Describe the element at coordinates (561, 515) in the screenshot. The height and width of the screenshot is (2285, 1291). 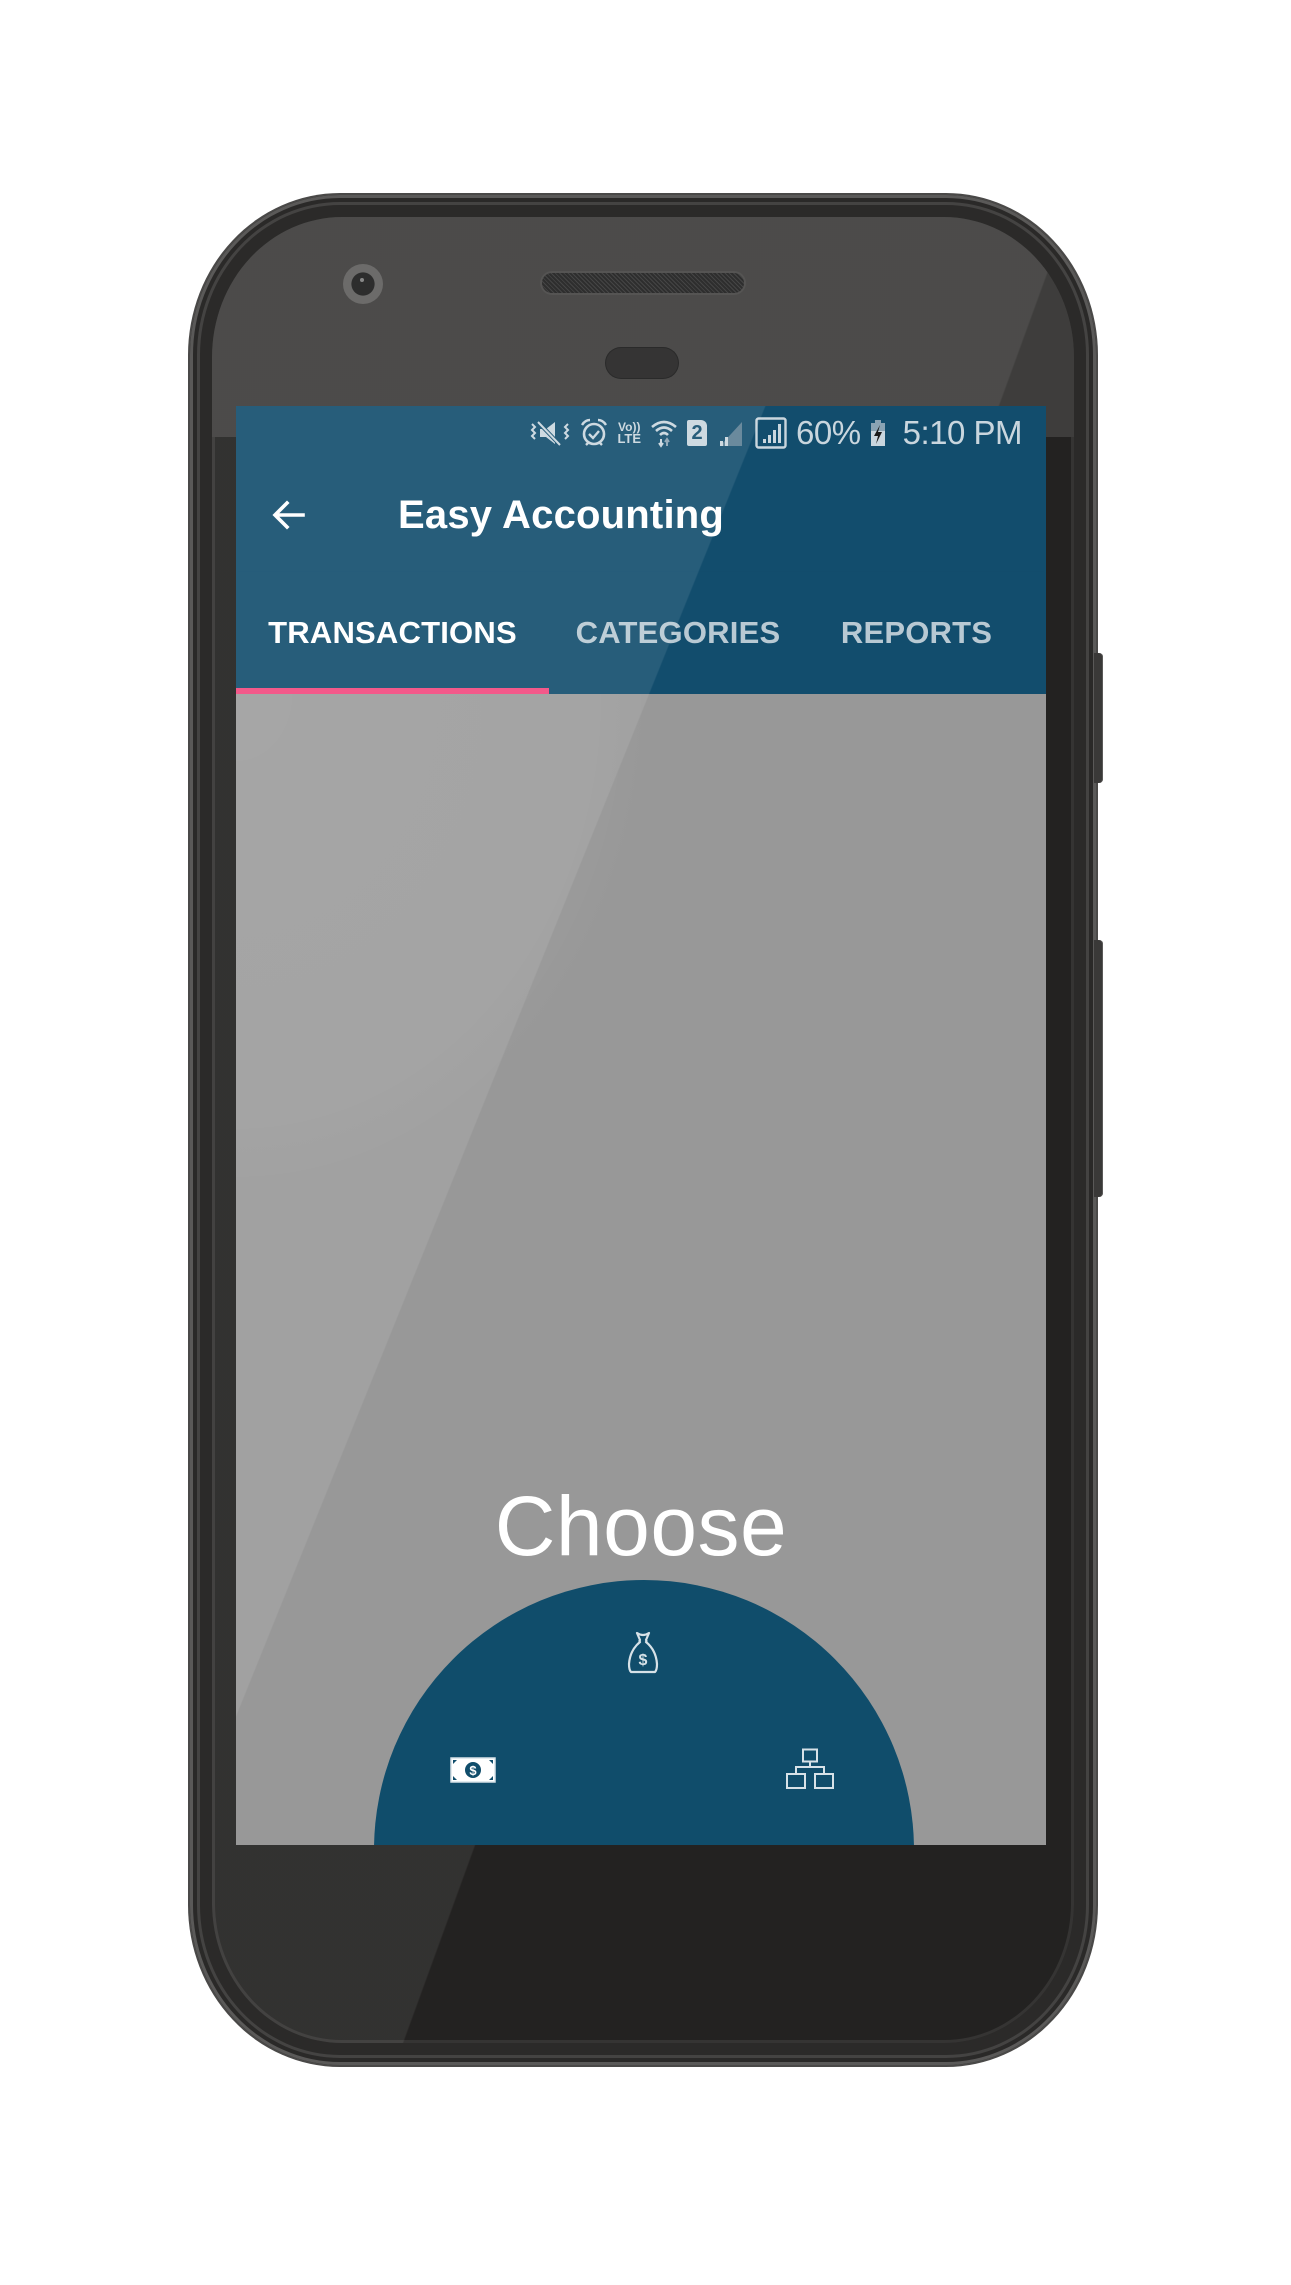
I see `app-title: Easy Accounting` at that location.